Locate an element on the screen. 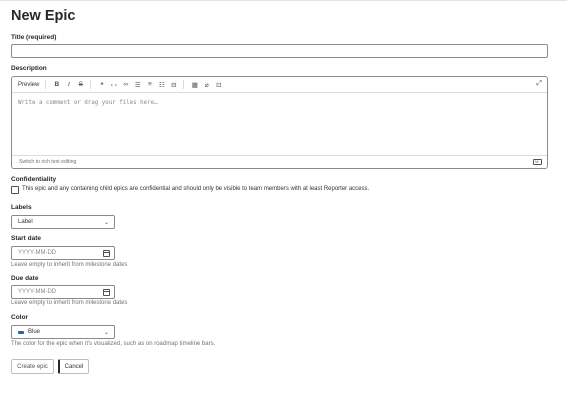 The height and width of the screenshot is (396, 567). collapsible-icon: ⊟ is located at coordinates (173, 85).